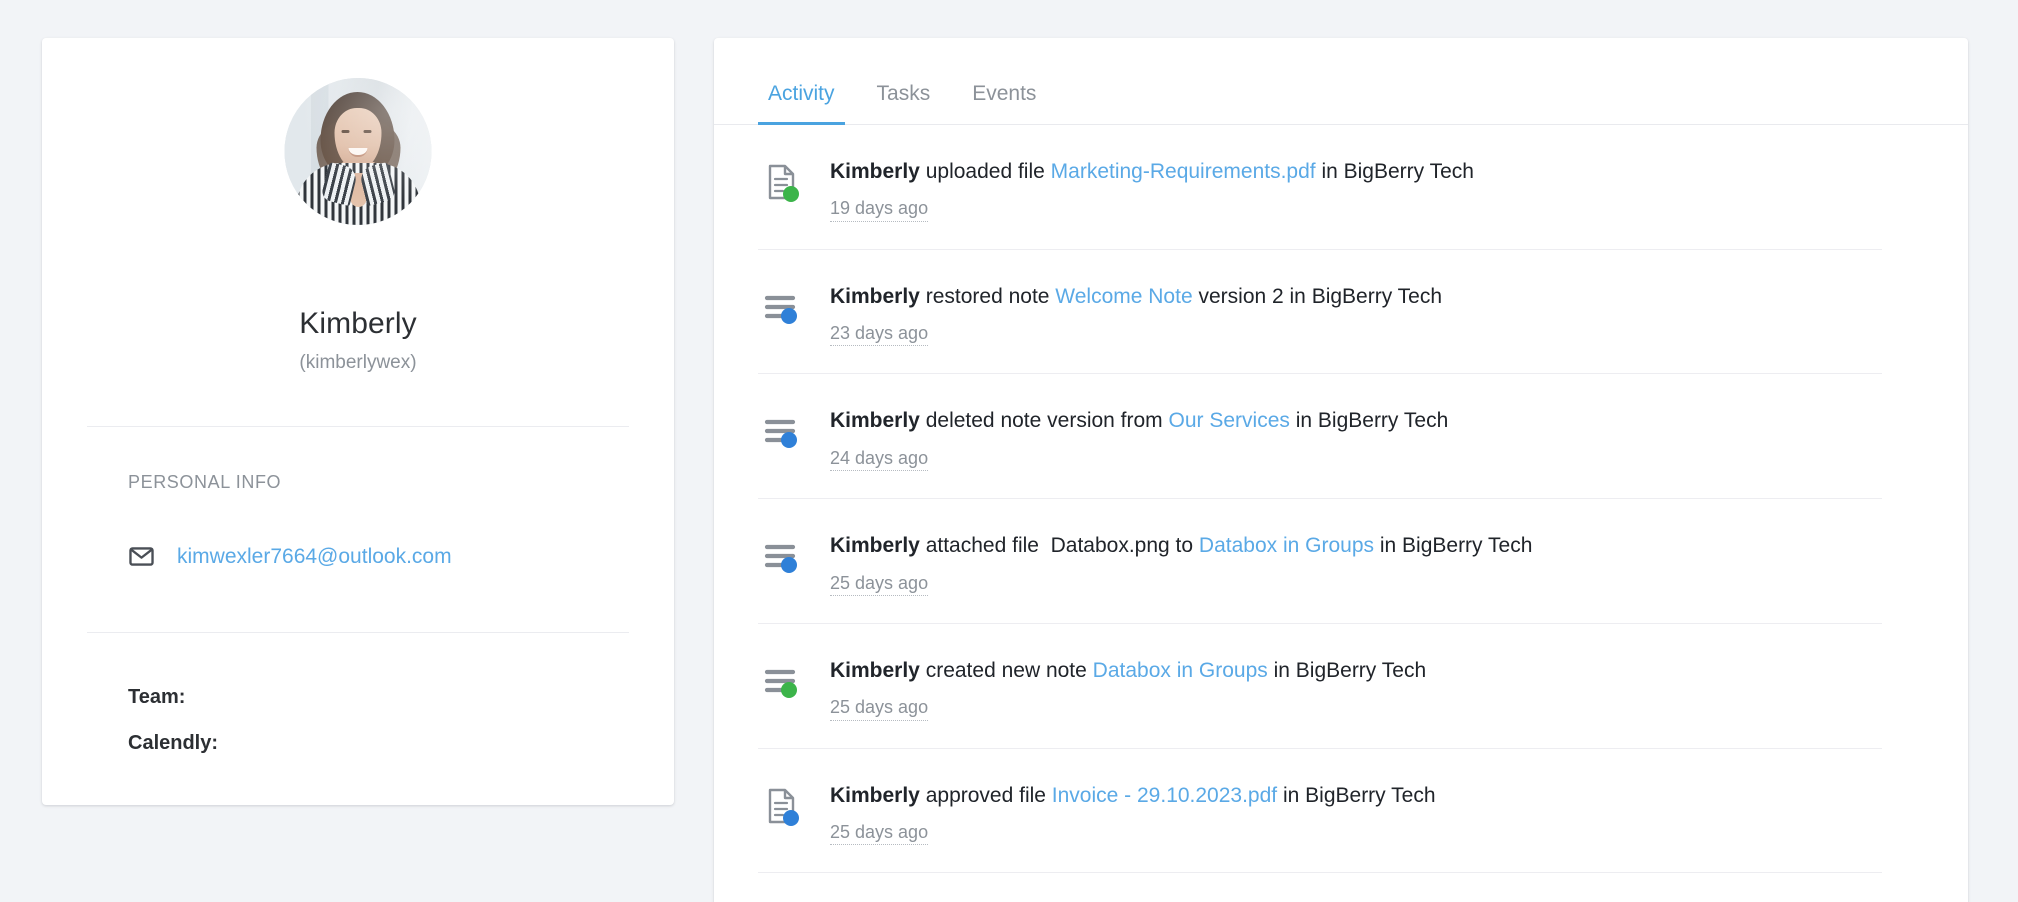  Describe the element at coordinates (1006, 670) in the screenshot. I see `activity-action-before: created new note` at that location.